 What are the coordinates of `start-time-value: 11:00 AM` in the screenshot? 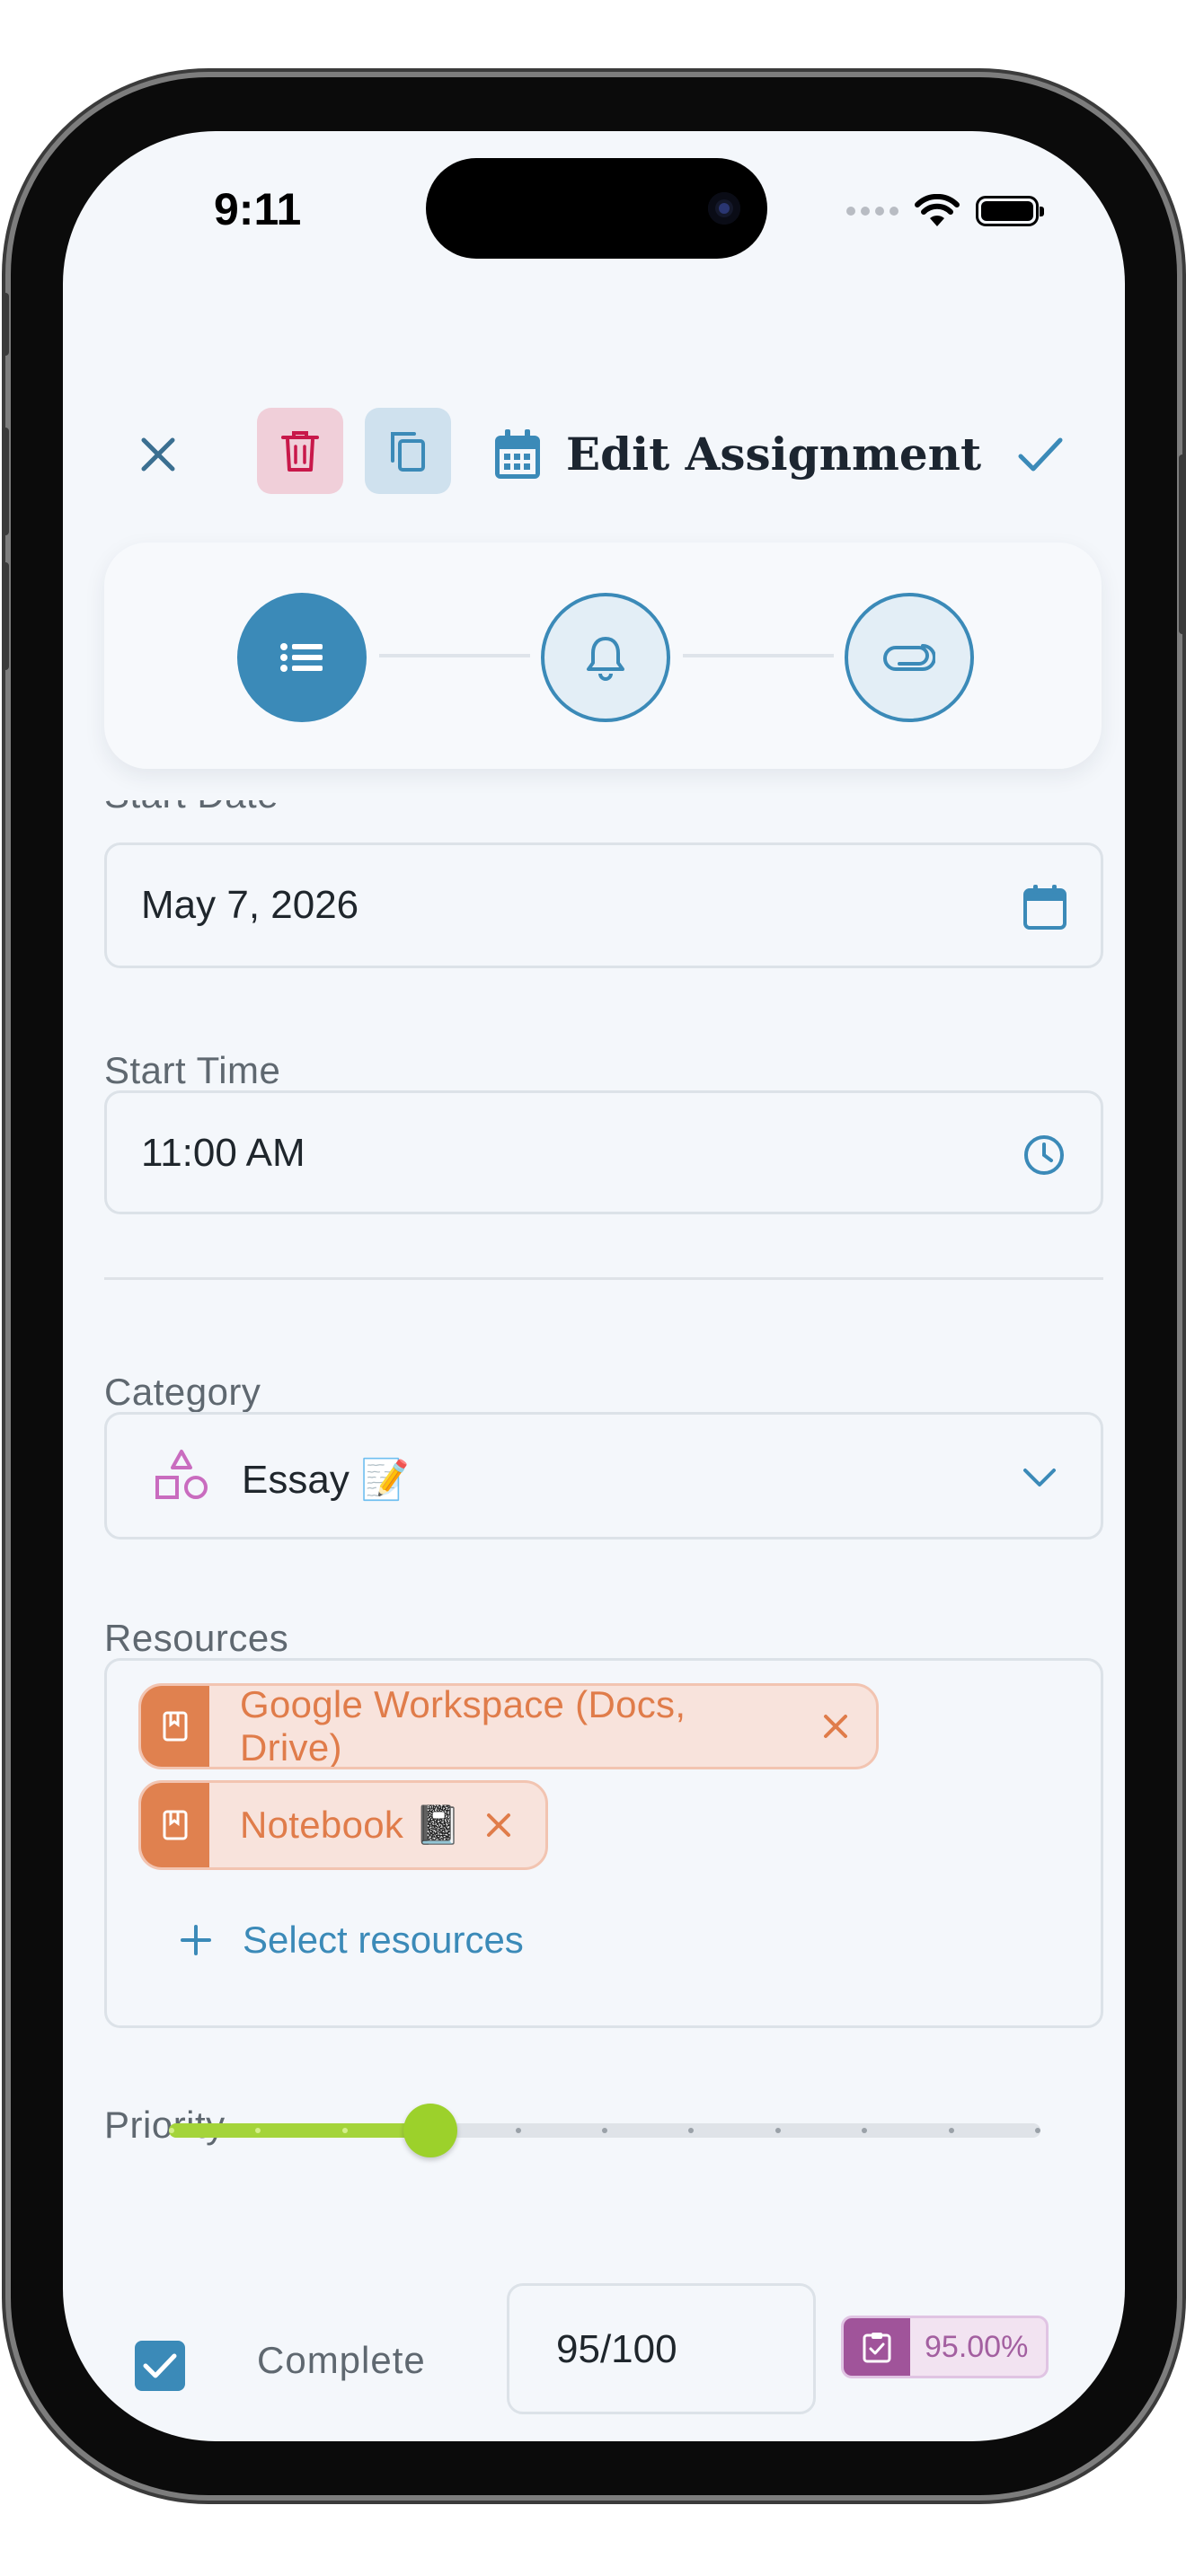 It's located at (223, 1153).